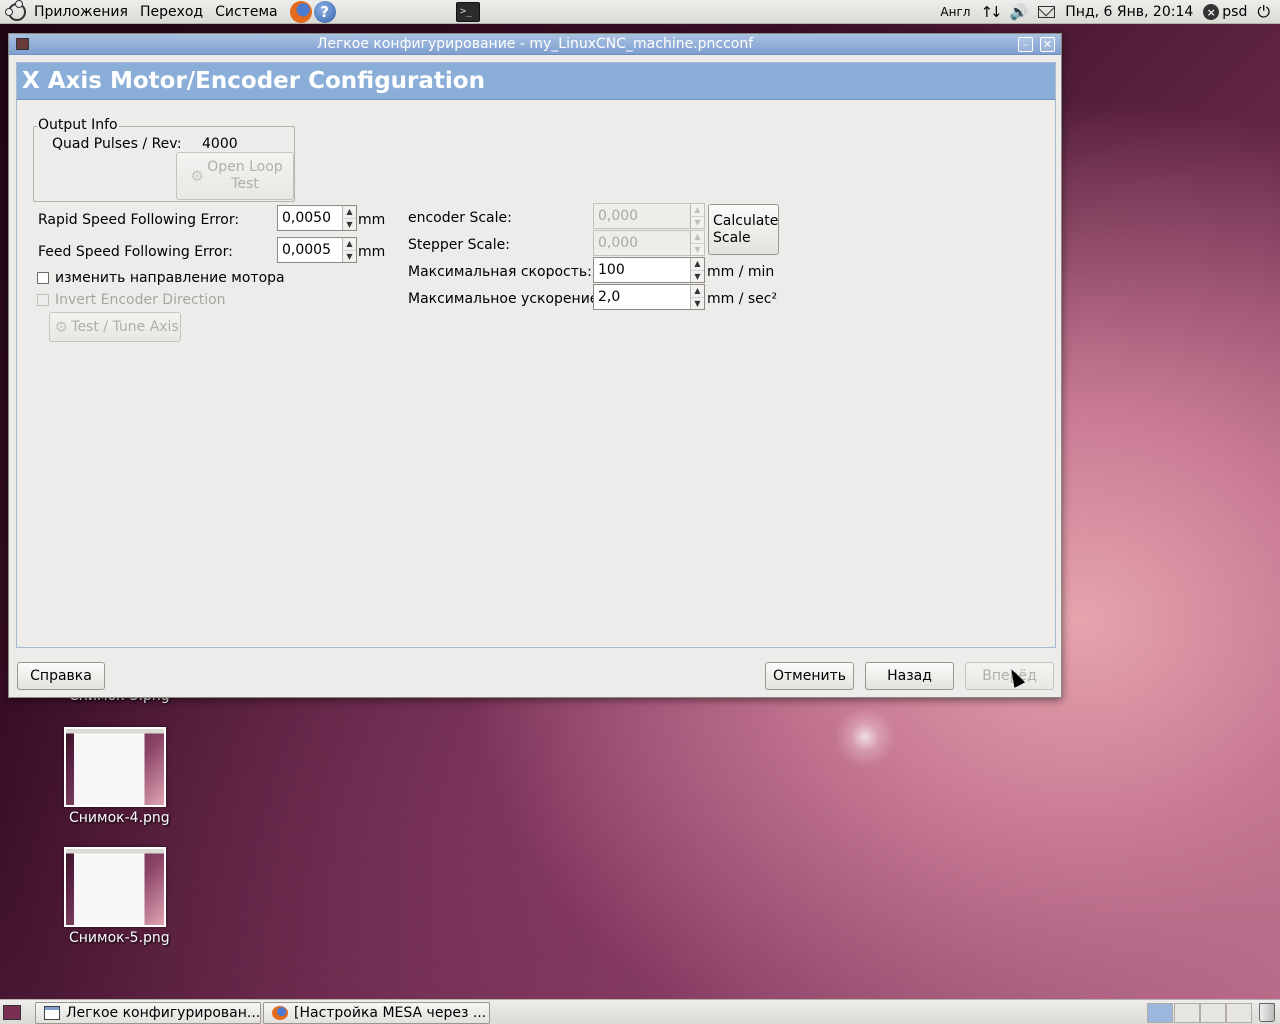 The image size is (1280, 1024). Describe the element at coordinates (12, 1012) in the screenshot. I see `show-desktop-icon` at that location.